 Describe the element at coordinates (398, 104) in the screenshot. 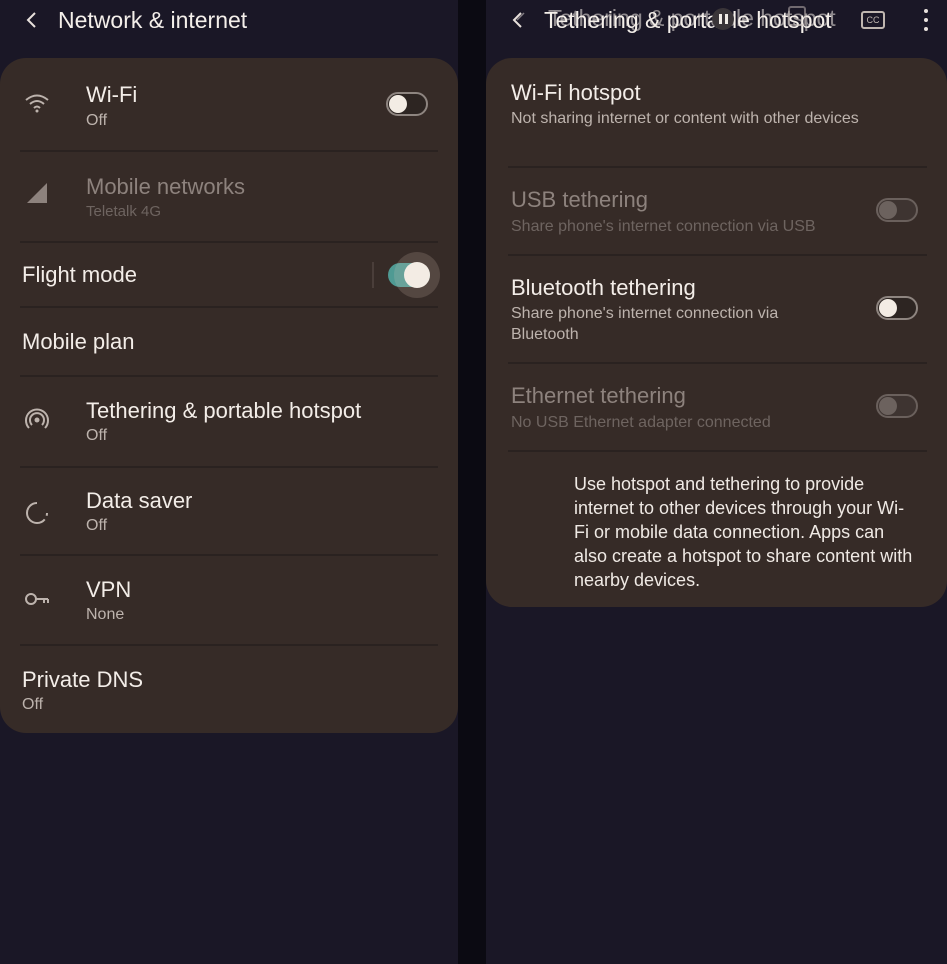

I see `wifi-toggle-knob` at that location.